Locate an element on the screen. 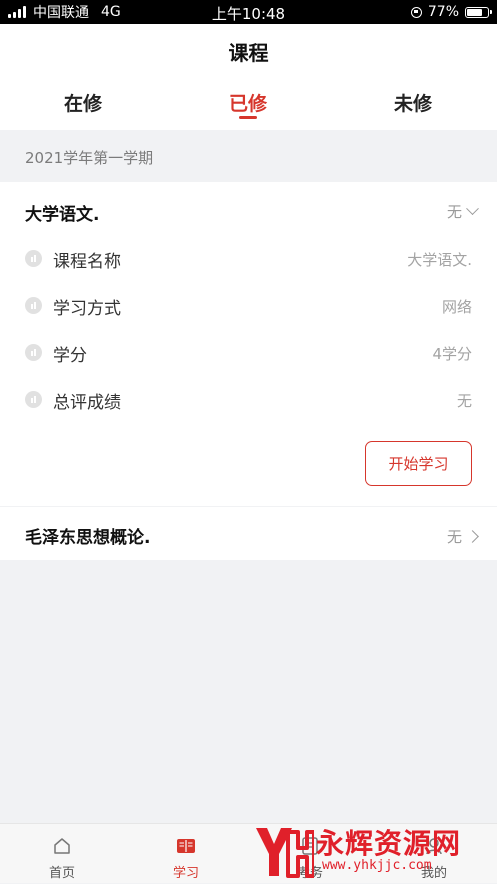 The height and width of the screenshot is (884, 497). tabbar-item-exam: 考务 is located at coordinates (310, 854).